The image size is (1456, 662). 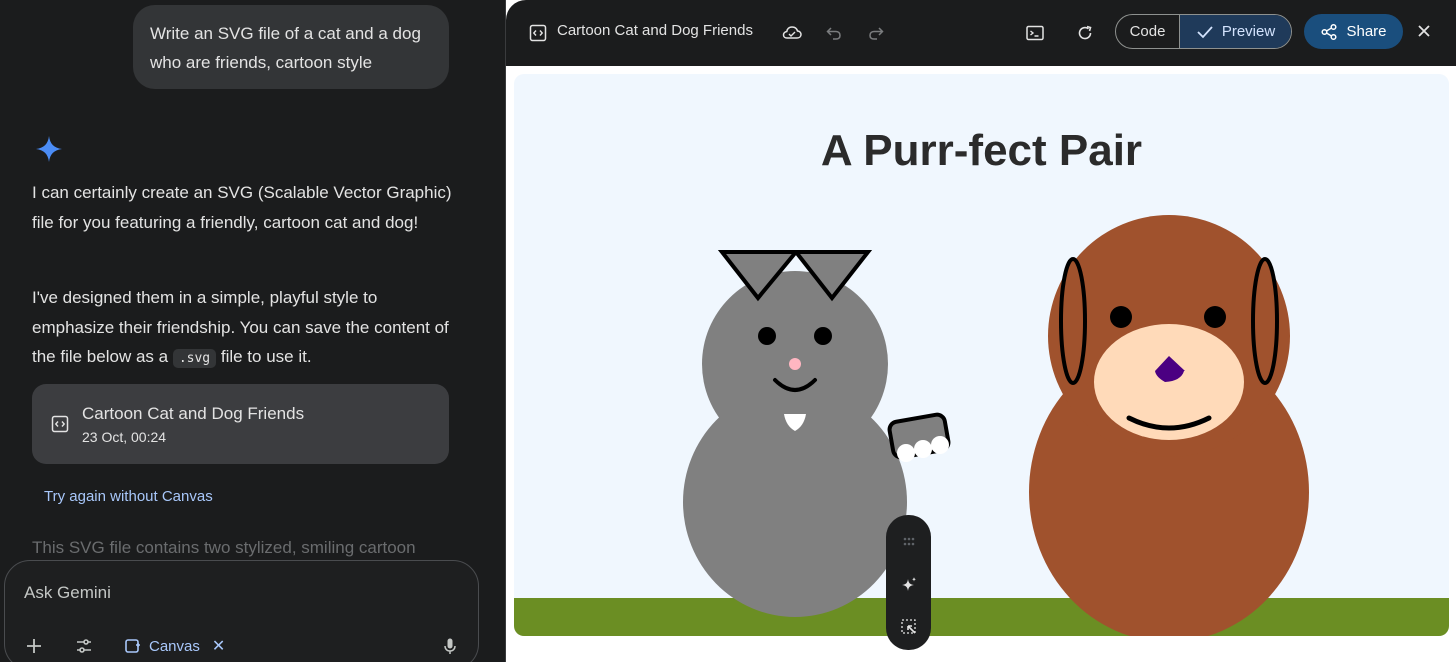 What do you see at coordinates (224, 593) in the screenshot?
I see `prompt-input` at bounding box center [224, 593].